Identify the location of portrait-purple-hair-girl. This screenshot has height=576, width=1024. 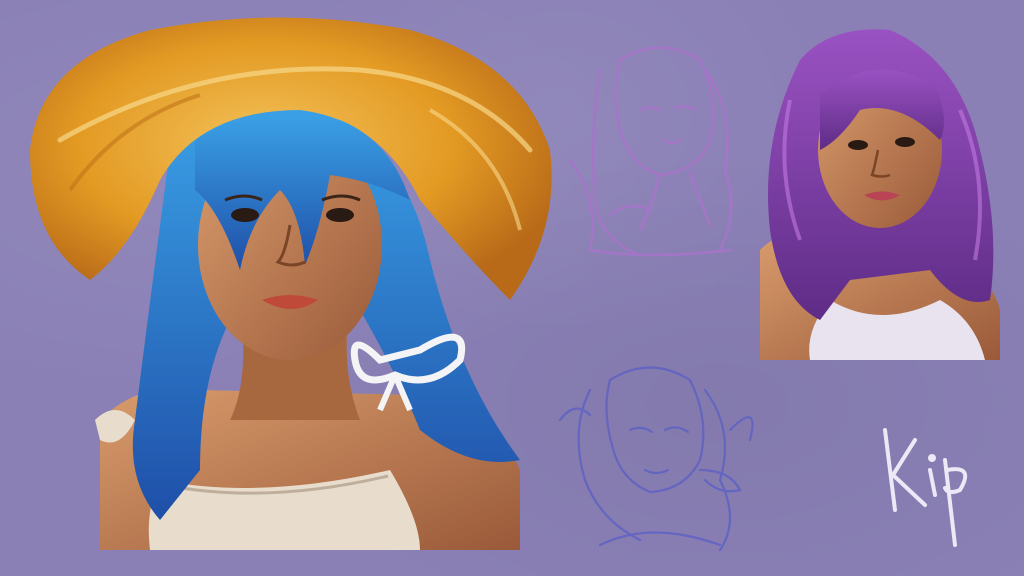
(880, 194).